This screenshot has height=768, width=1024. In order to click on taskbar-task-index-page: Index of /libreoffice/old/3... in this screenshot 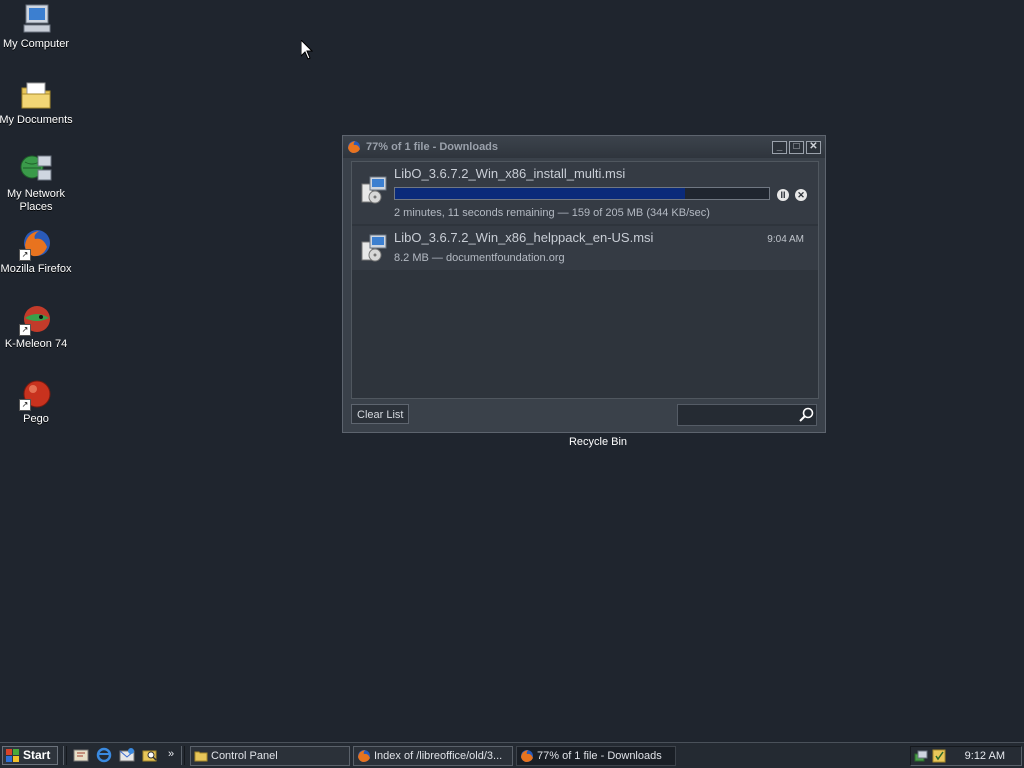, I will do `click(433, 756)`.